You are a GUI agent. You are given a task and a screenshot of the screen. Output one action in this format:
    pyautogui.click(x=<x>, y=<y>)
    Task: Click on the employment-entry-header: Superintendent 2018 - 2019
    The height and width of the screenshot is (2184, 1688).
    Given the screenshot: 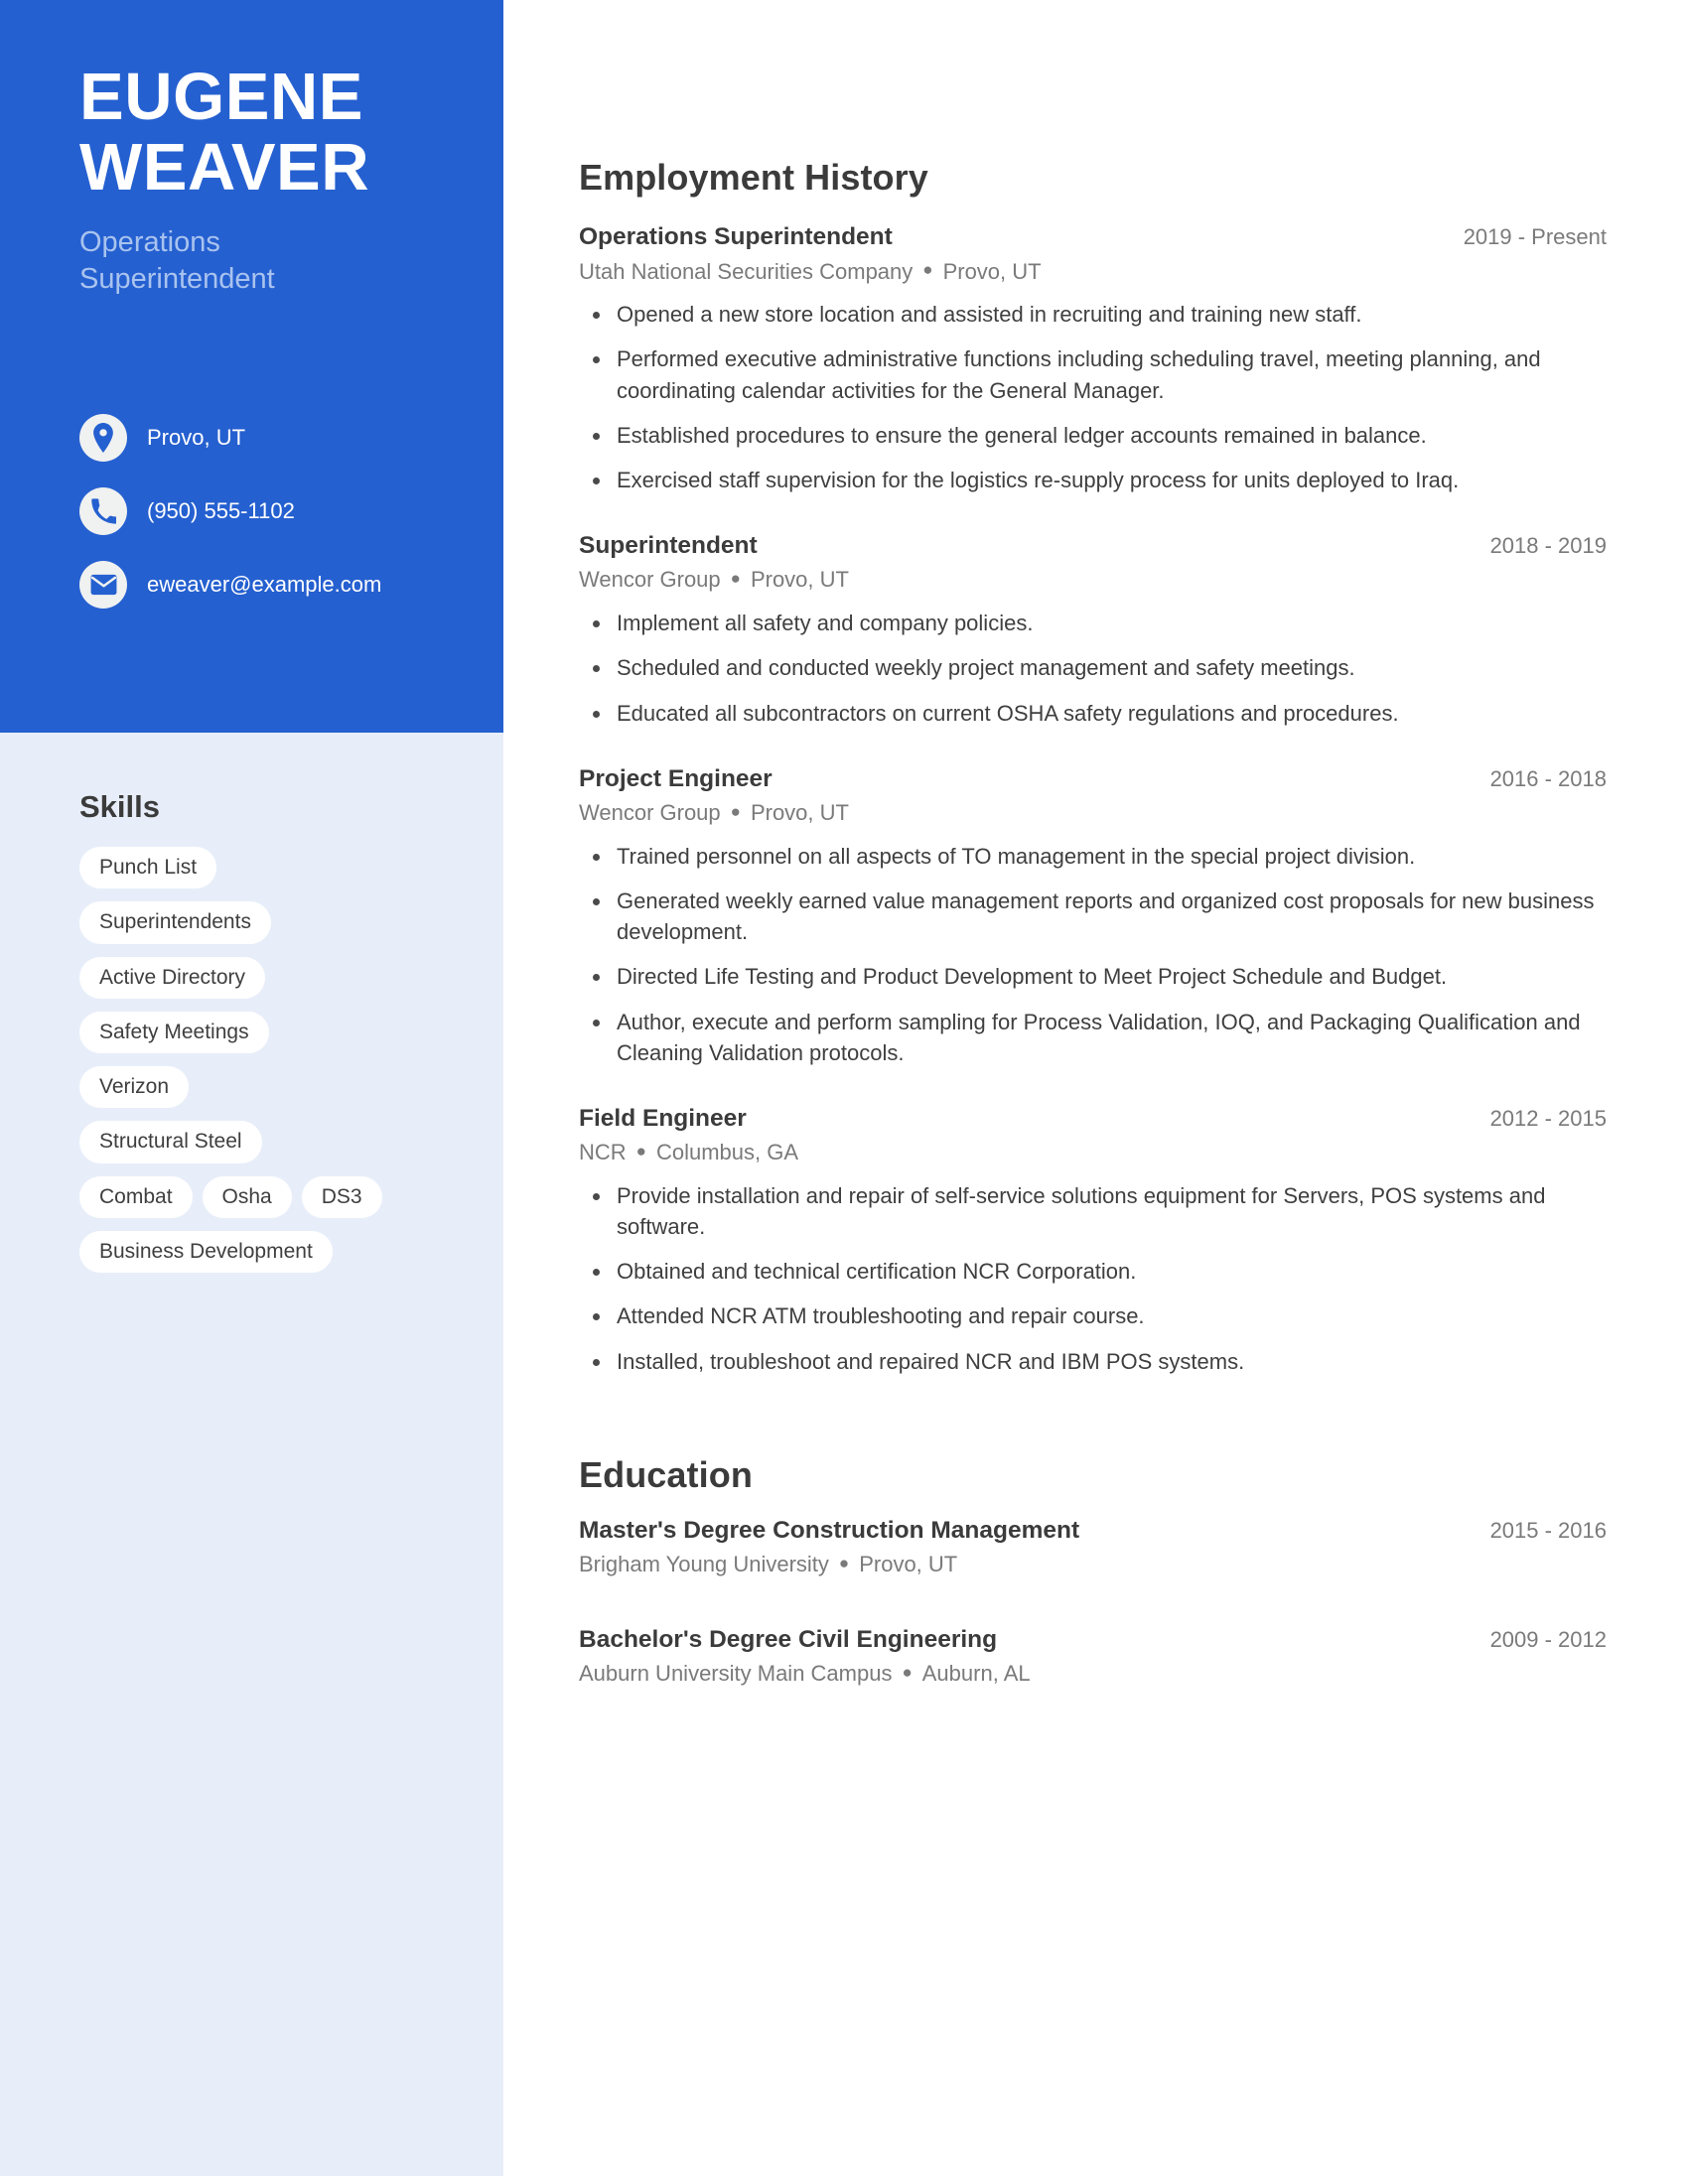 What is the action you would take?
    pyautogui.click(x=1093, y=545)
    